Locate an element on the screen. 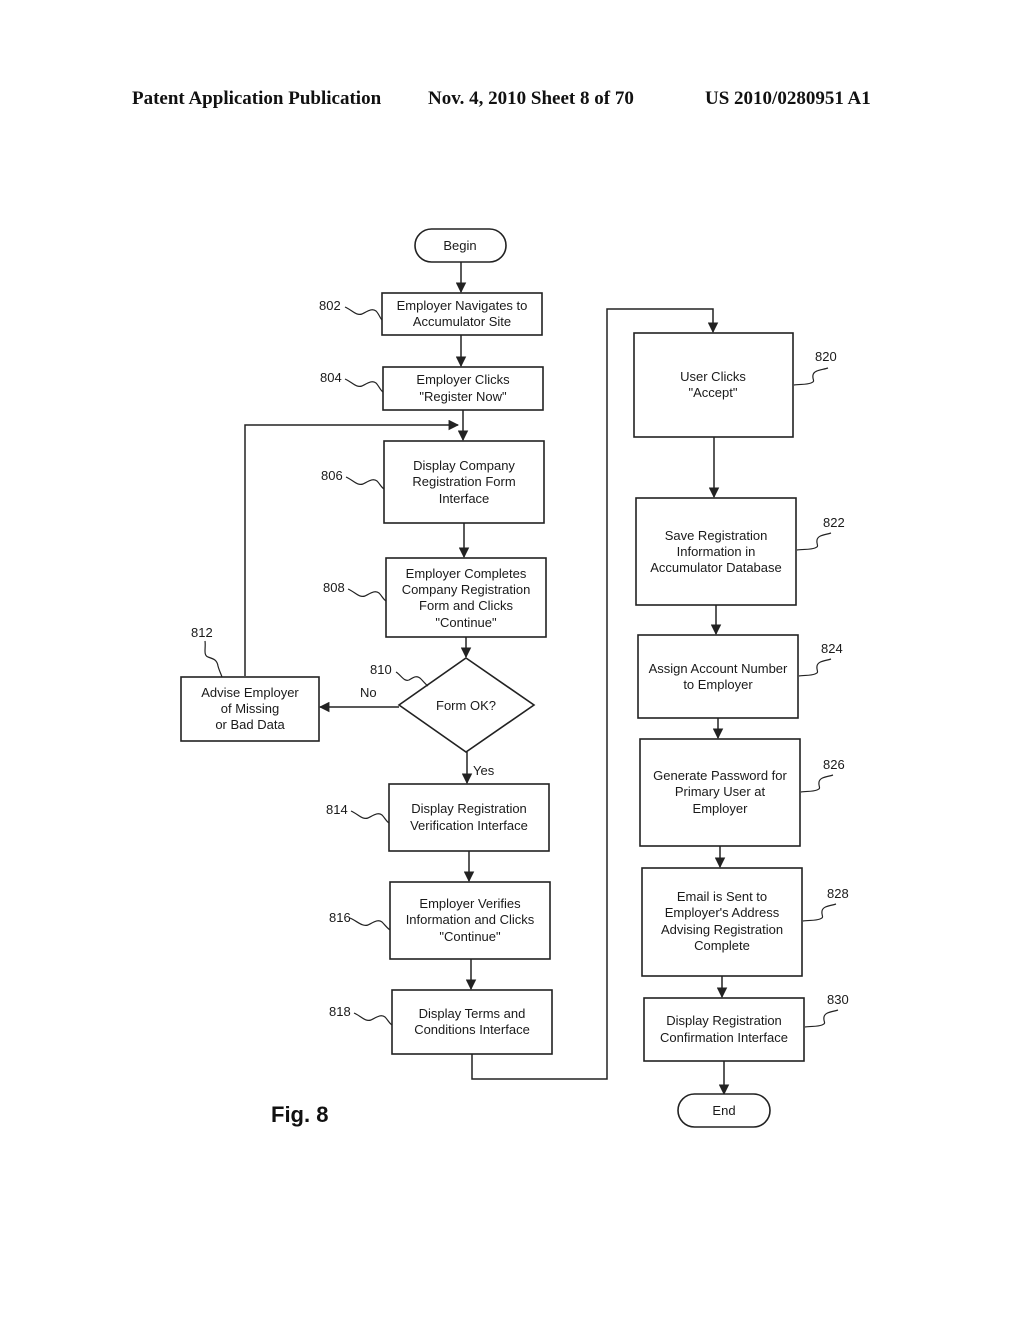  ref-818: 818 is located at coordinates (340, 1011).